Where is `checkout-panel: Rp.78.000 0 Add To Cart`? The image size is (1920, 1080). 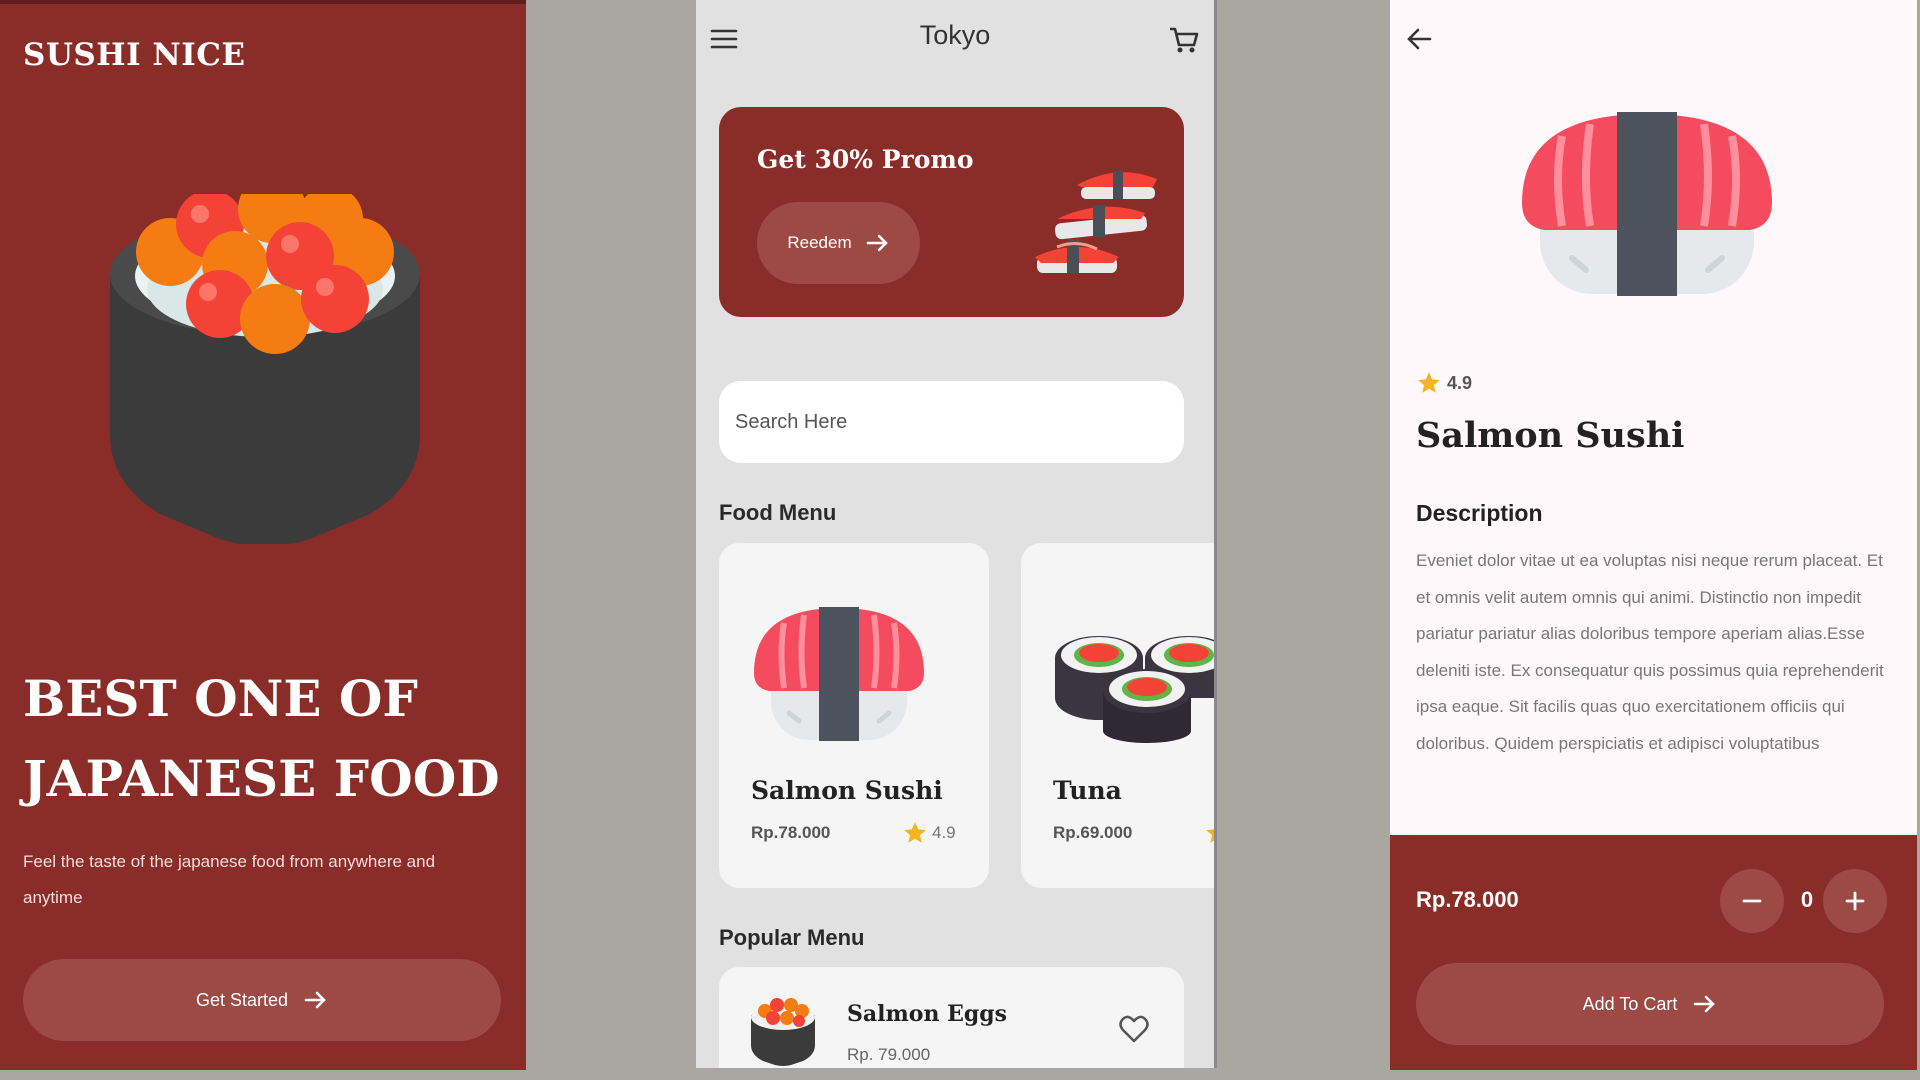 checkout-panel: Rp.78.000 0 Add To Cart is located at coordinates (1653, 952).